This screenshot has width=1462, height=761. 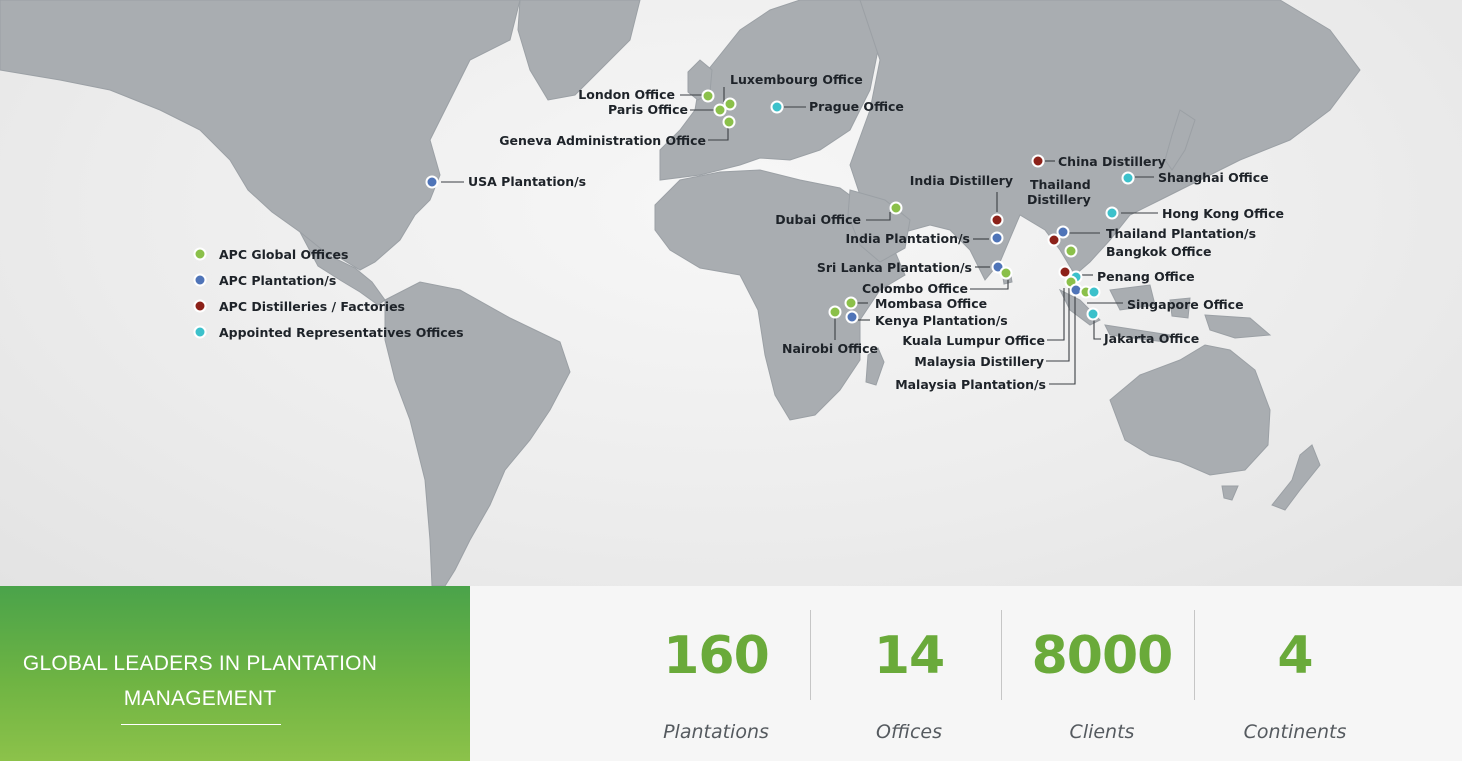 I want to click on tagline-line-1: GLOBAL LEADERS IN PLANTATION, so click(x=200, y=663).